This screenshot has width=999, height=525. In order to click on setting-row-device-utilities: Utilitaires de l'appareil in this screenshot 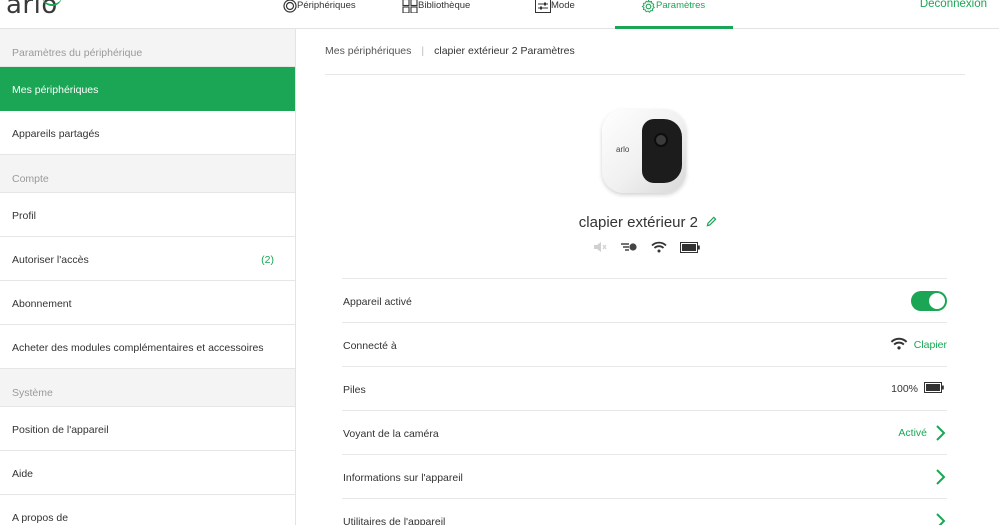, I will do `click(644, 511)`.